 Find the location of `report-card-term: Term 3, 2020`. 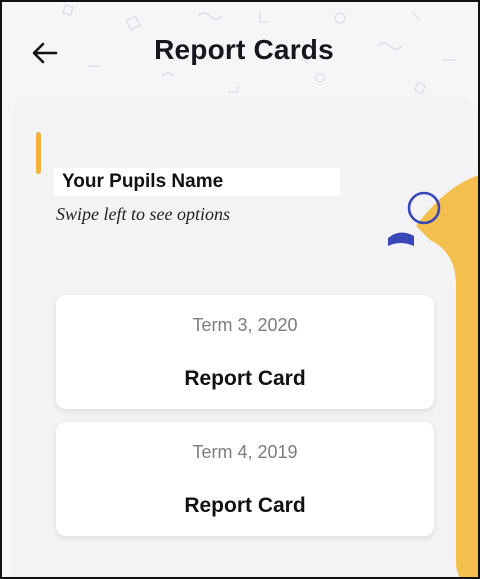

report-card-term: Term 3, 2020 is located at coordinates (245, 325).